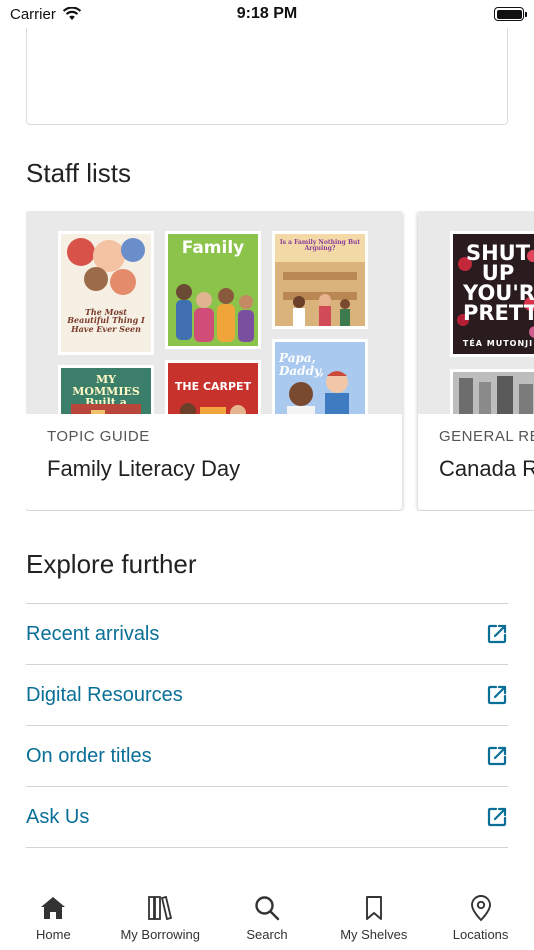  I want to click on status-bar: Carrier 9:18 PM, so click(267, 14).